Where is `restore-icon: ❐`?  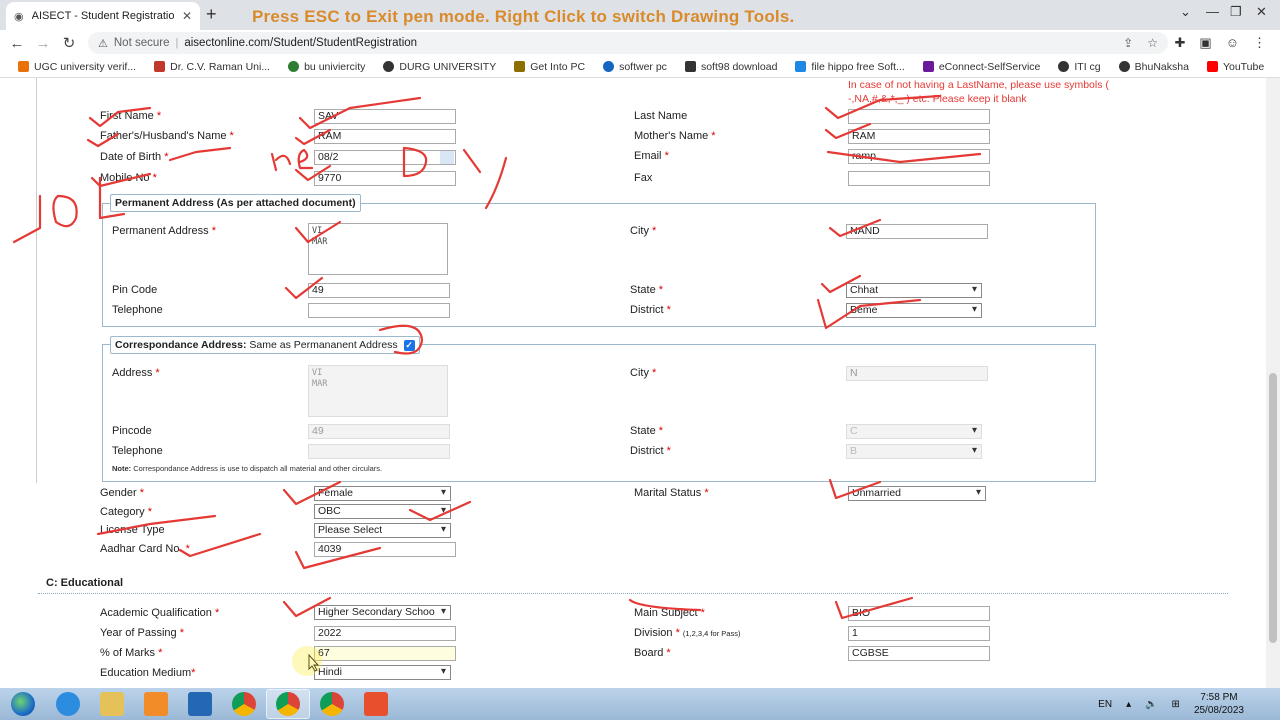 restore-icon: ❐ is located at coordinates (1236, 12).